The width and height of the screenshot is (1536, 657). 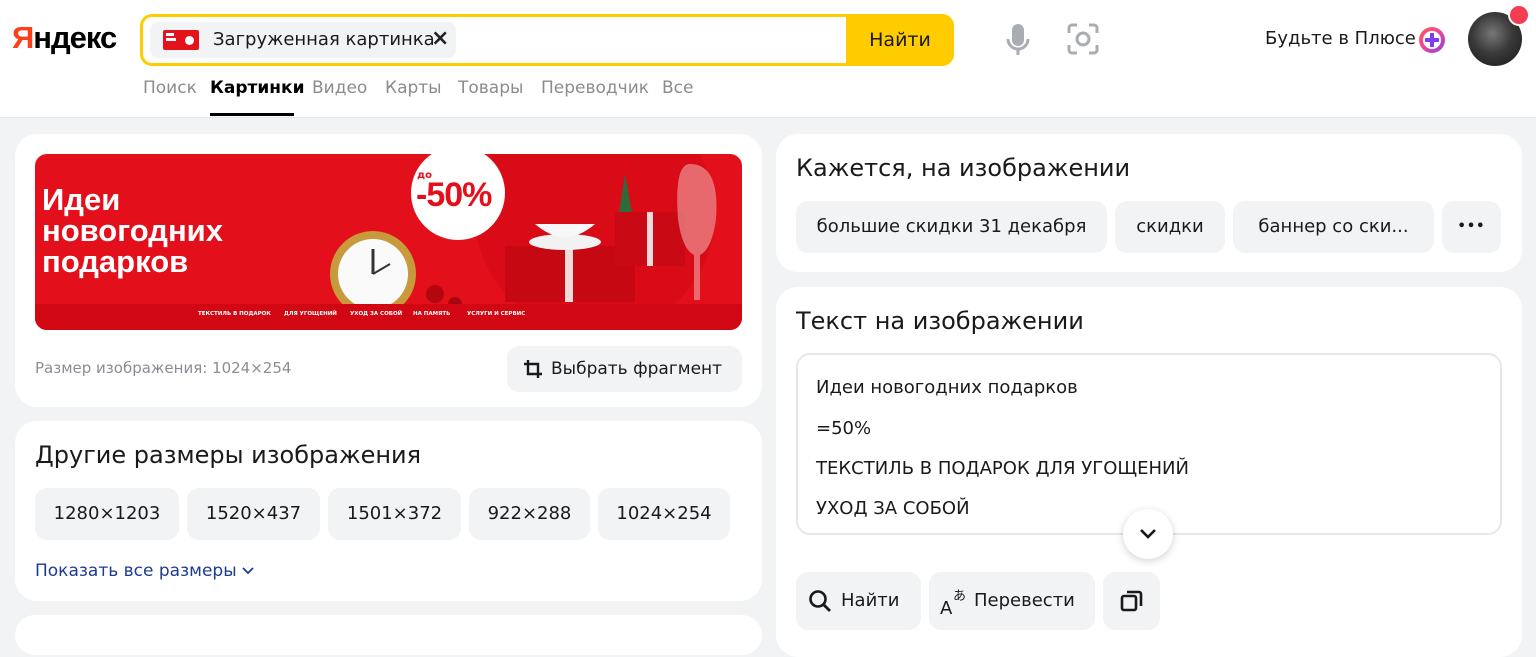 What do you see at coordinates (959, 596) in the screenshot?
I see `svg-text: あ` at bounding box center [959, 596].